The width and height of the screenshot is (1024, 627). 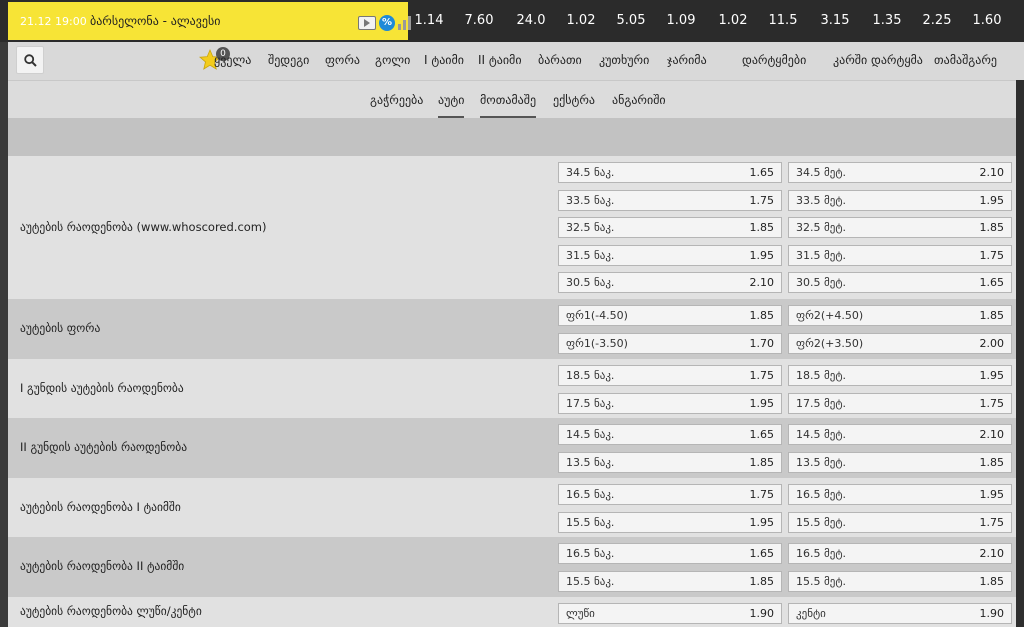 What do you see at coordinates (631, 20) in the screenshot?
I see `top-odd-4: 5.05` at bounding box center [631, 20].